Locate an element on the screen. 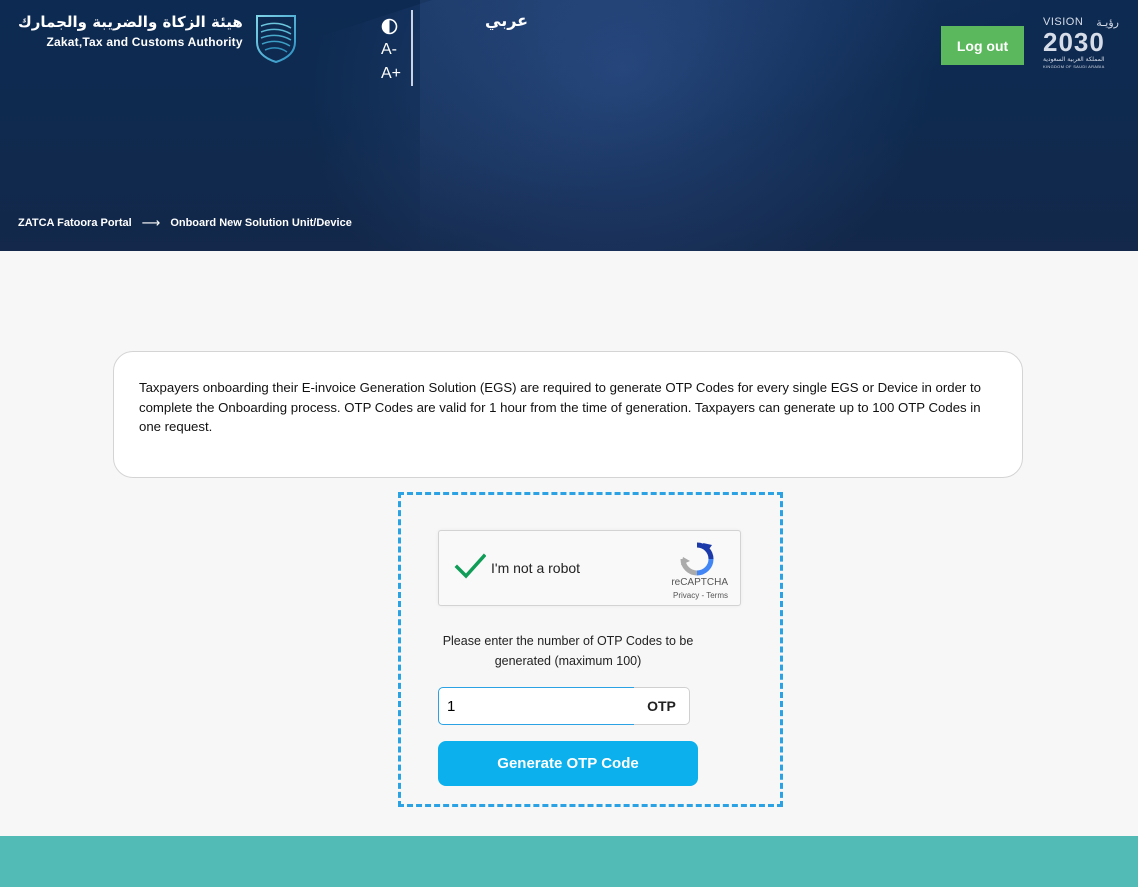 The image size is (1138, 887). recaptcha-logo-icon is located at coordinates (697, 559).